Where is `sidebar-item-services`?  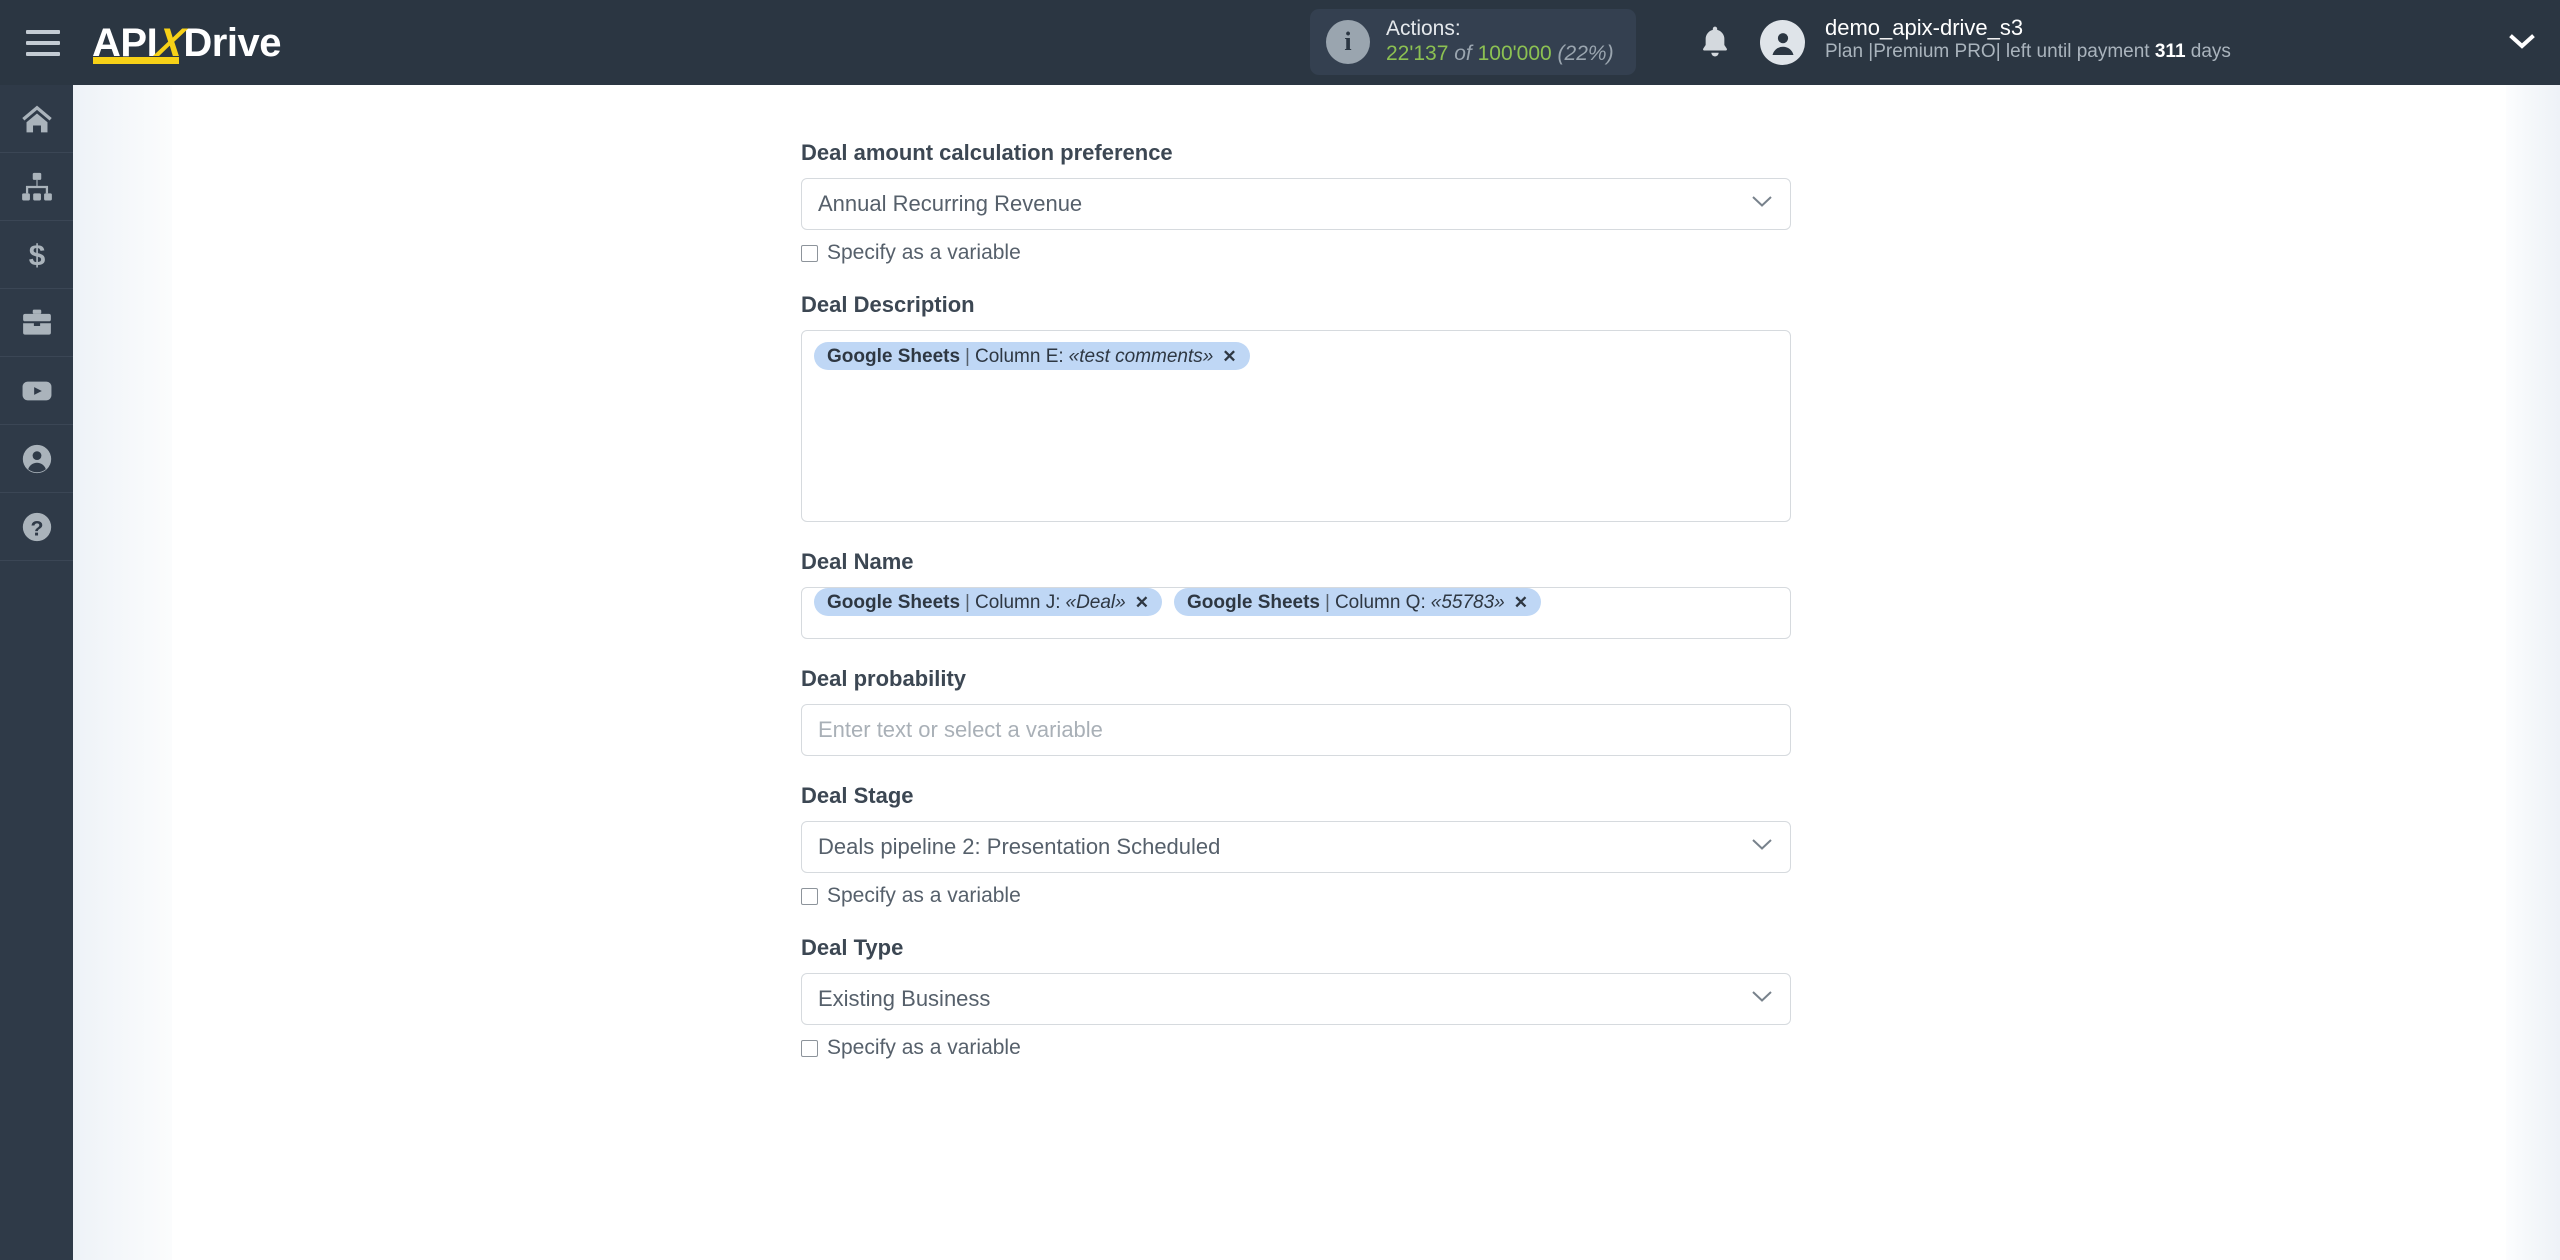
sidebar-item-services is located at coordinates (36, 323).